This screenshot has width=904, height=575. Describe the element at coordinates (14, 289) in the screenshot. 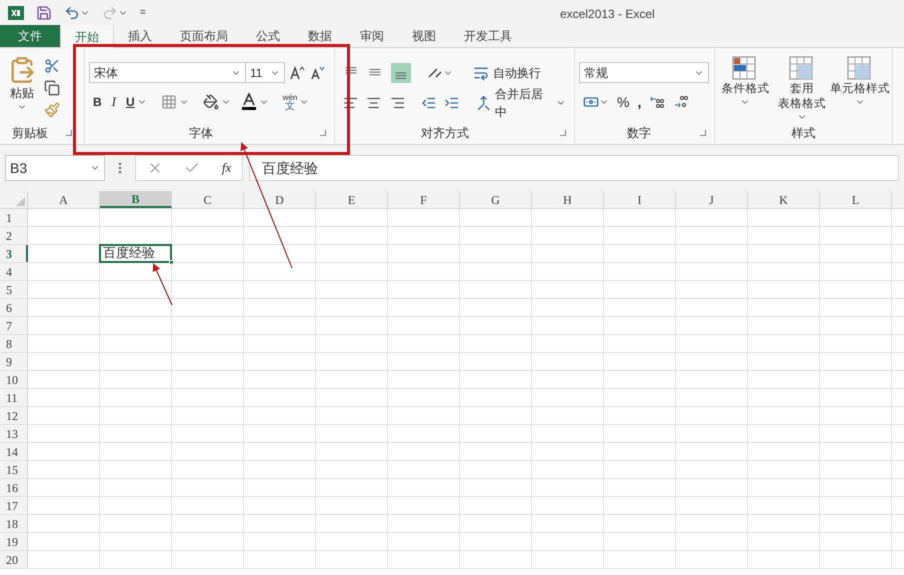

I see `row-header: 5` at that location.